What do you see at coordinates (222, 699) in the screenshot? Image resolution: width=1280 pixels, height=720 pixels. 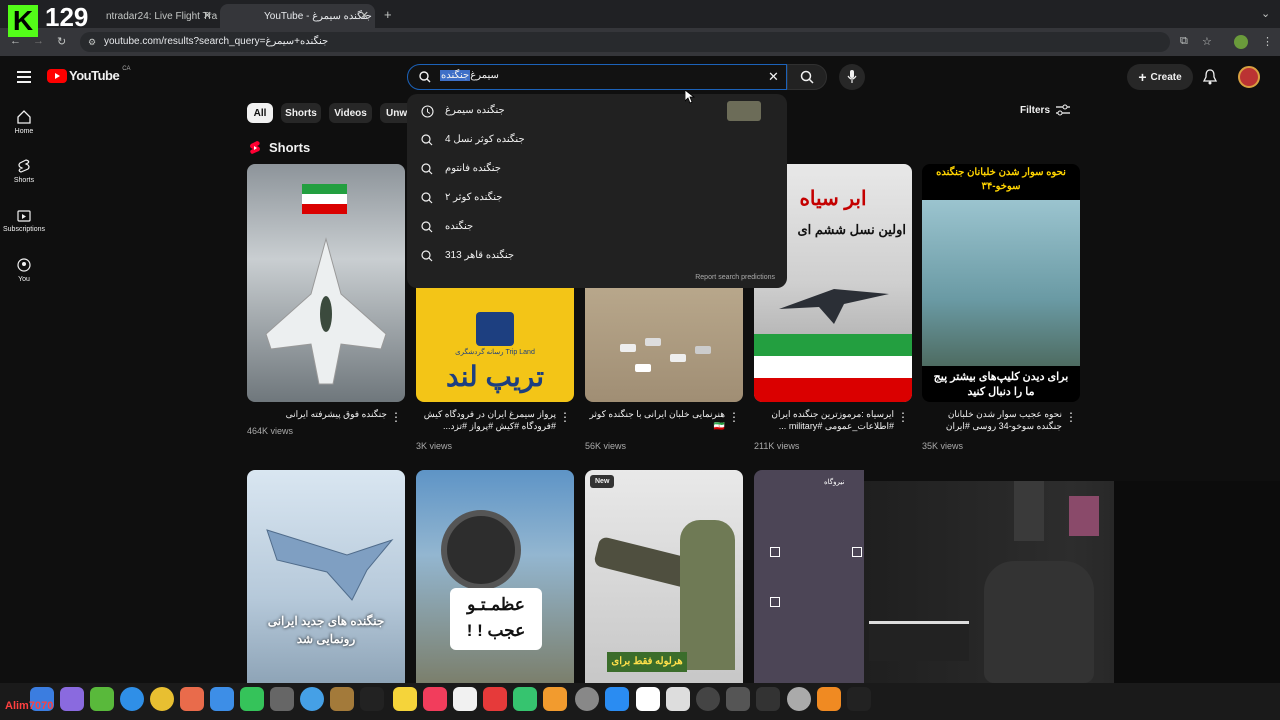 I see `mail-icon` at bounding box center [222, 699].